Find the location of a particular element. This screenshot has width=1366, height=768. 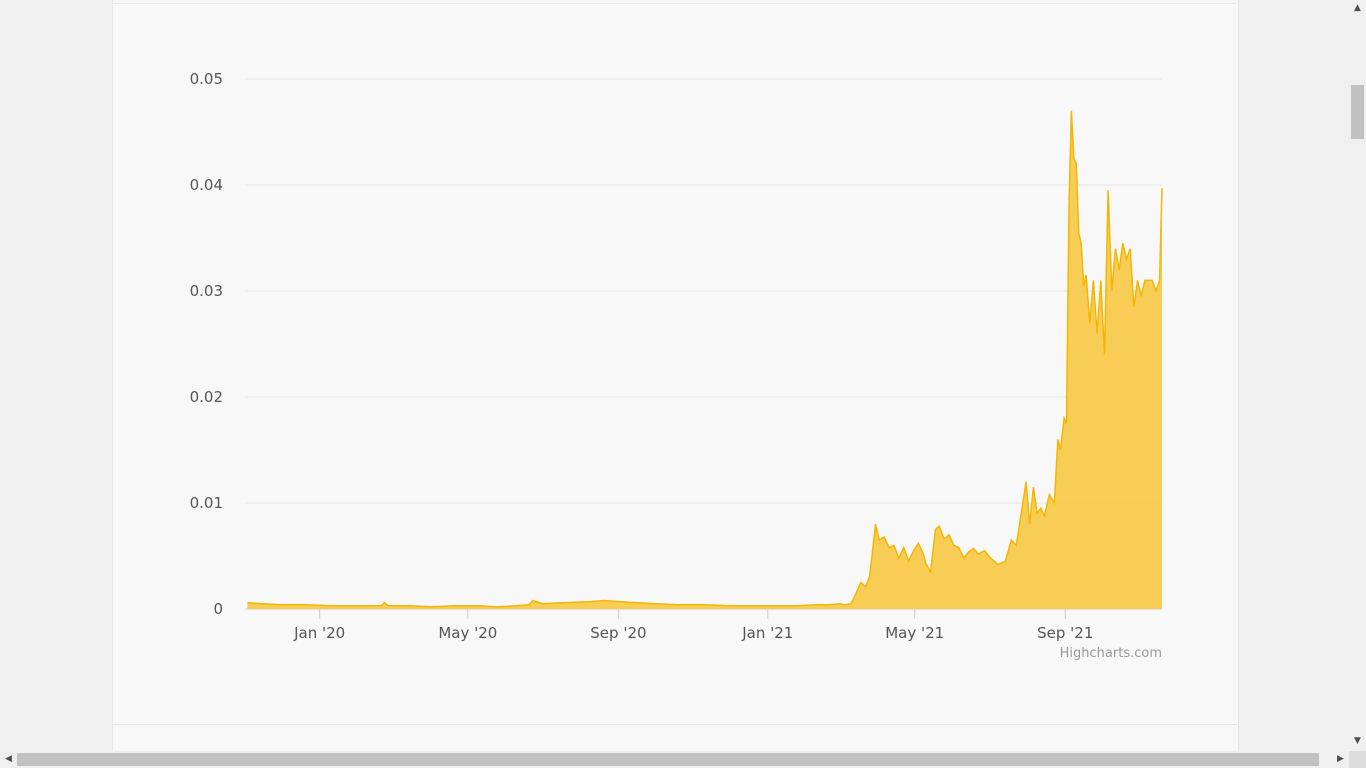

x-tick-label: Jan '21 is located at coordinates (767, 633).